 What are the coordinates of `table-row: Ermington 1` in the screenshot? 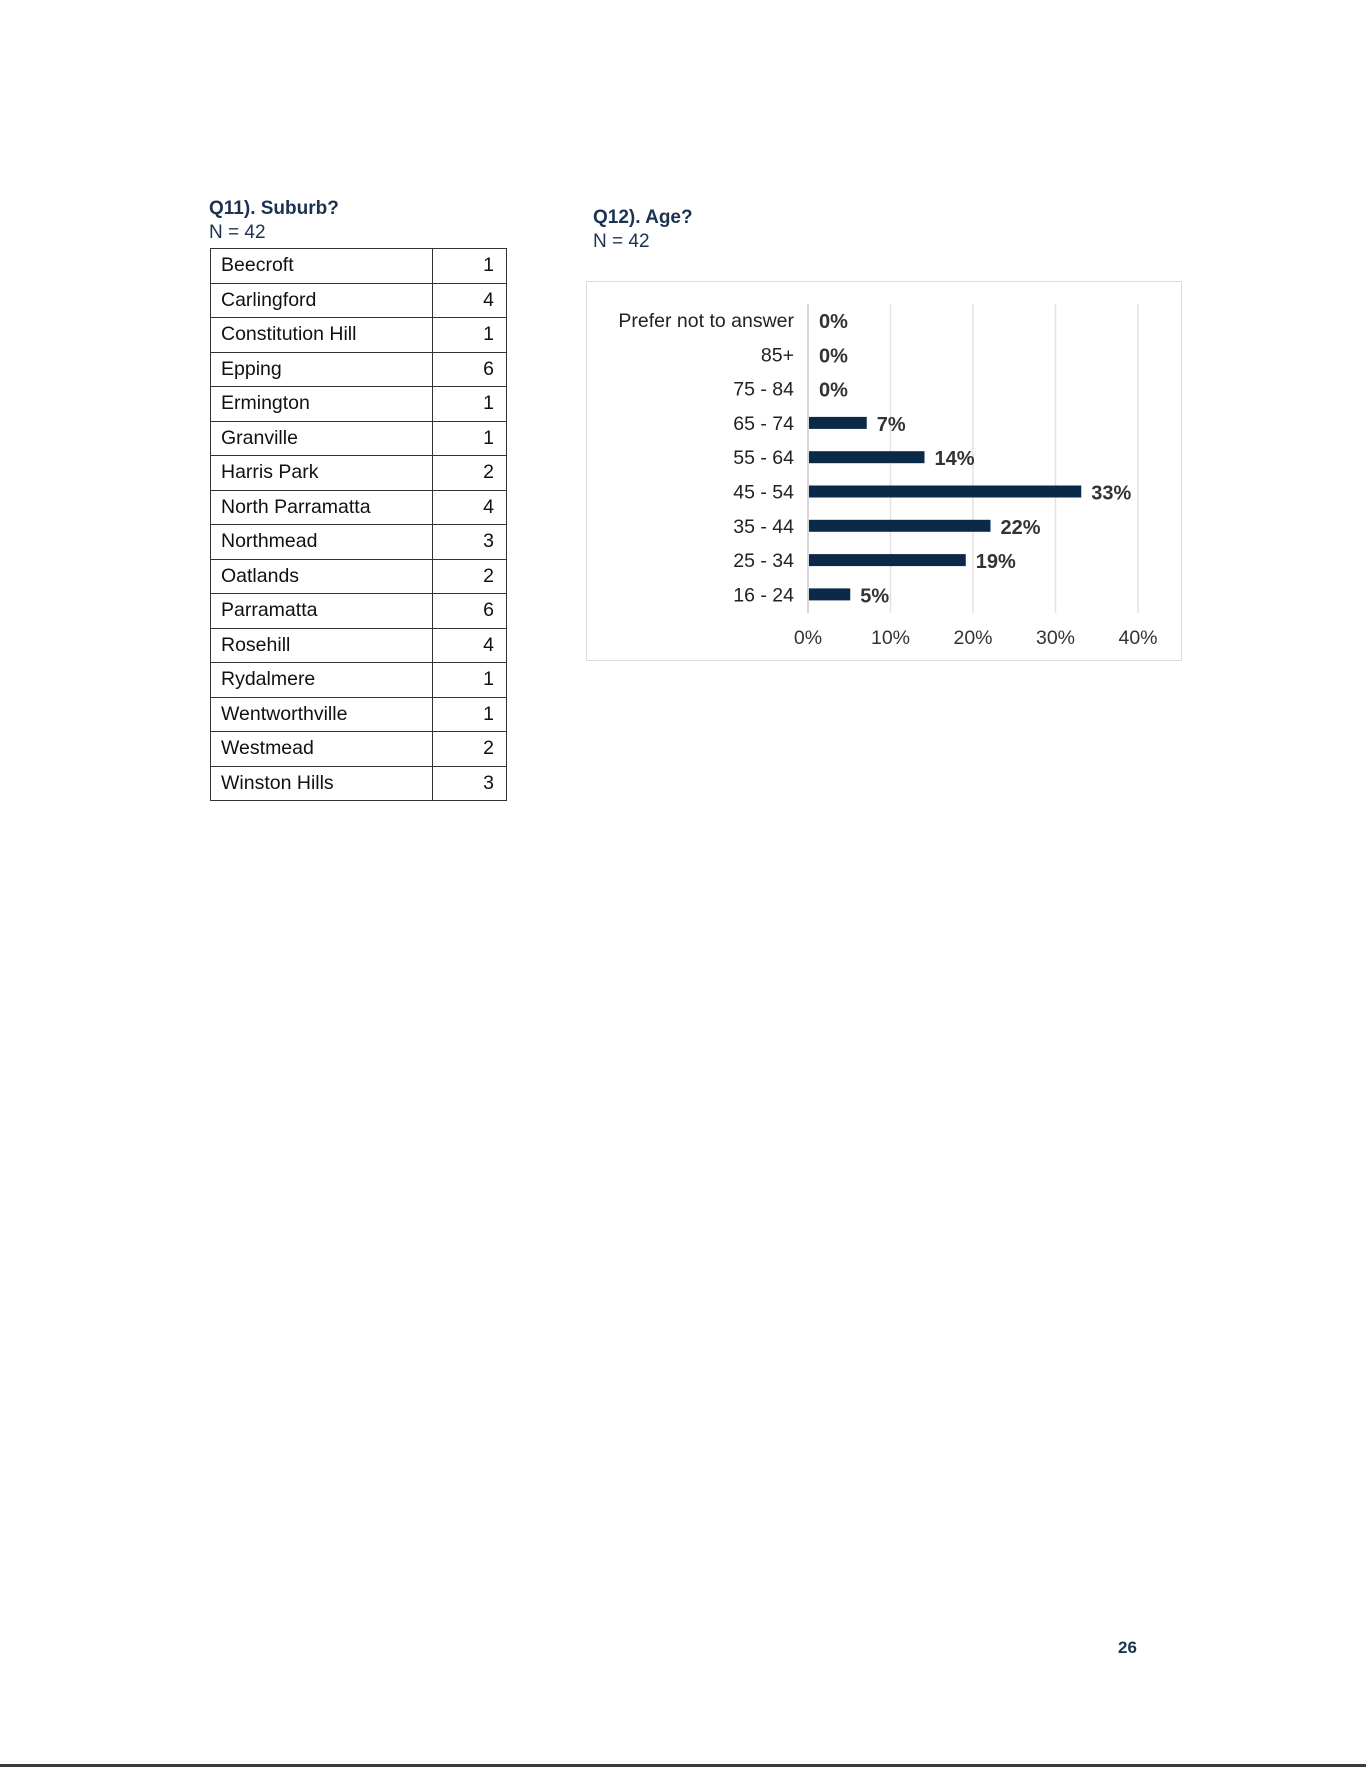 It's located at (358, 404).